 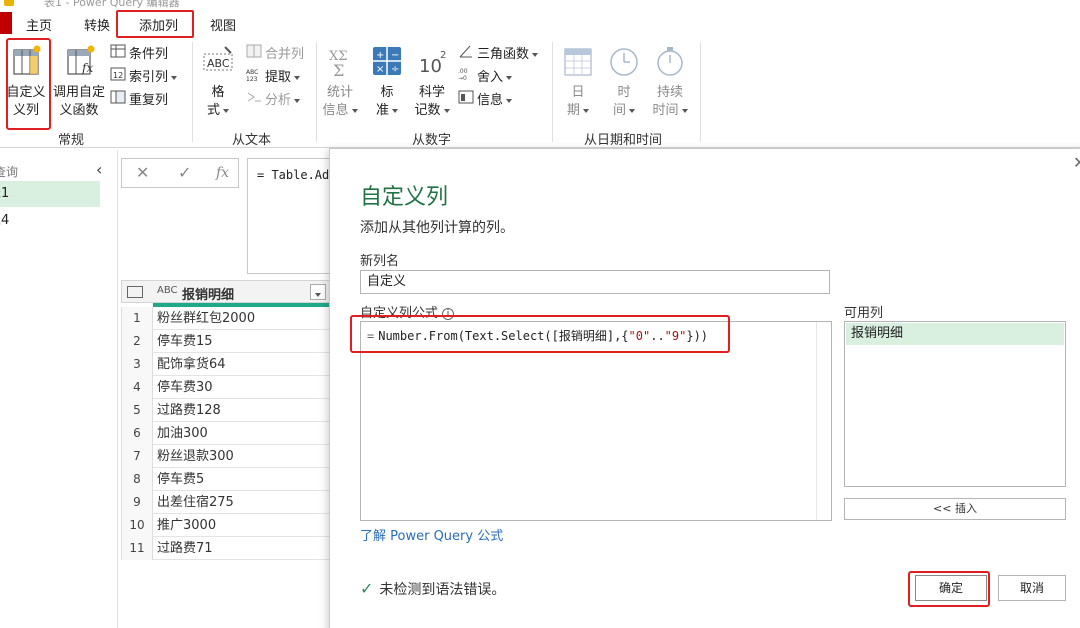 I want to click on svg-text: 10, so click(x=430, y=66).